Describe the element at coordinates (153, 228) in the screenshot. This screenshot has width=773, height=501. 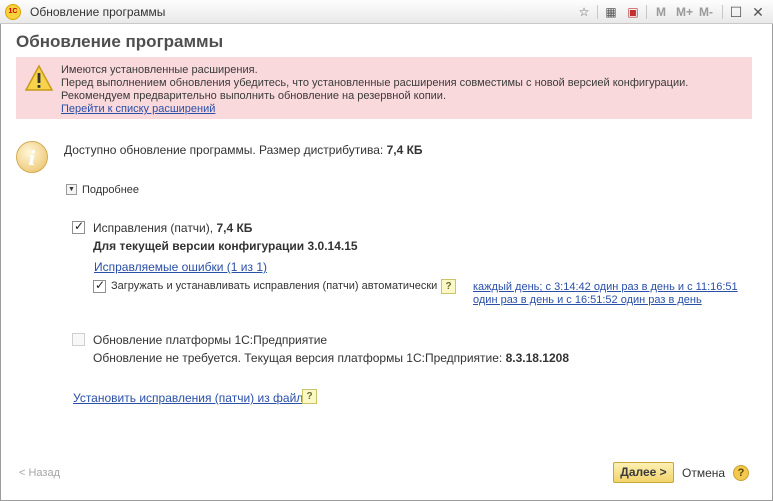
I see `patches-label: Исправления (патчи),` at that location.